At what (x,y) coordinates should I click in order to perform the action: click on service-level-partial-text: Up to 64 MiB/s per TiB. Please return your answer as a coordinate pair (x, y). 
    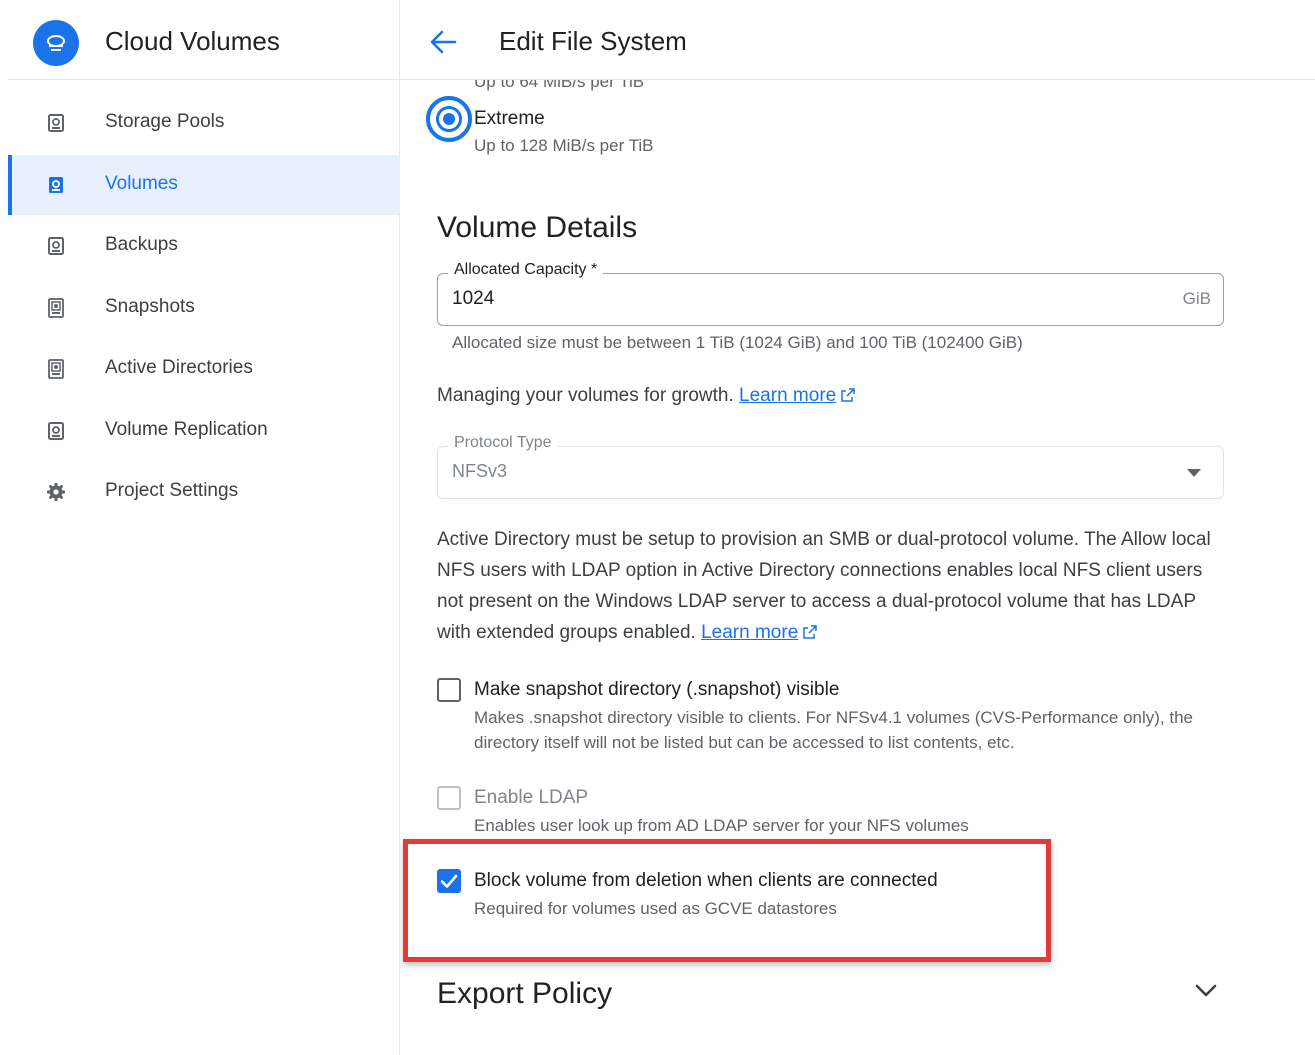
    Looking at the image, I should click on (559, 85).